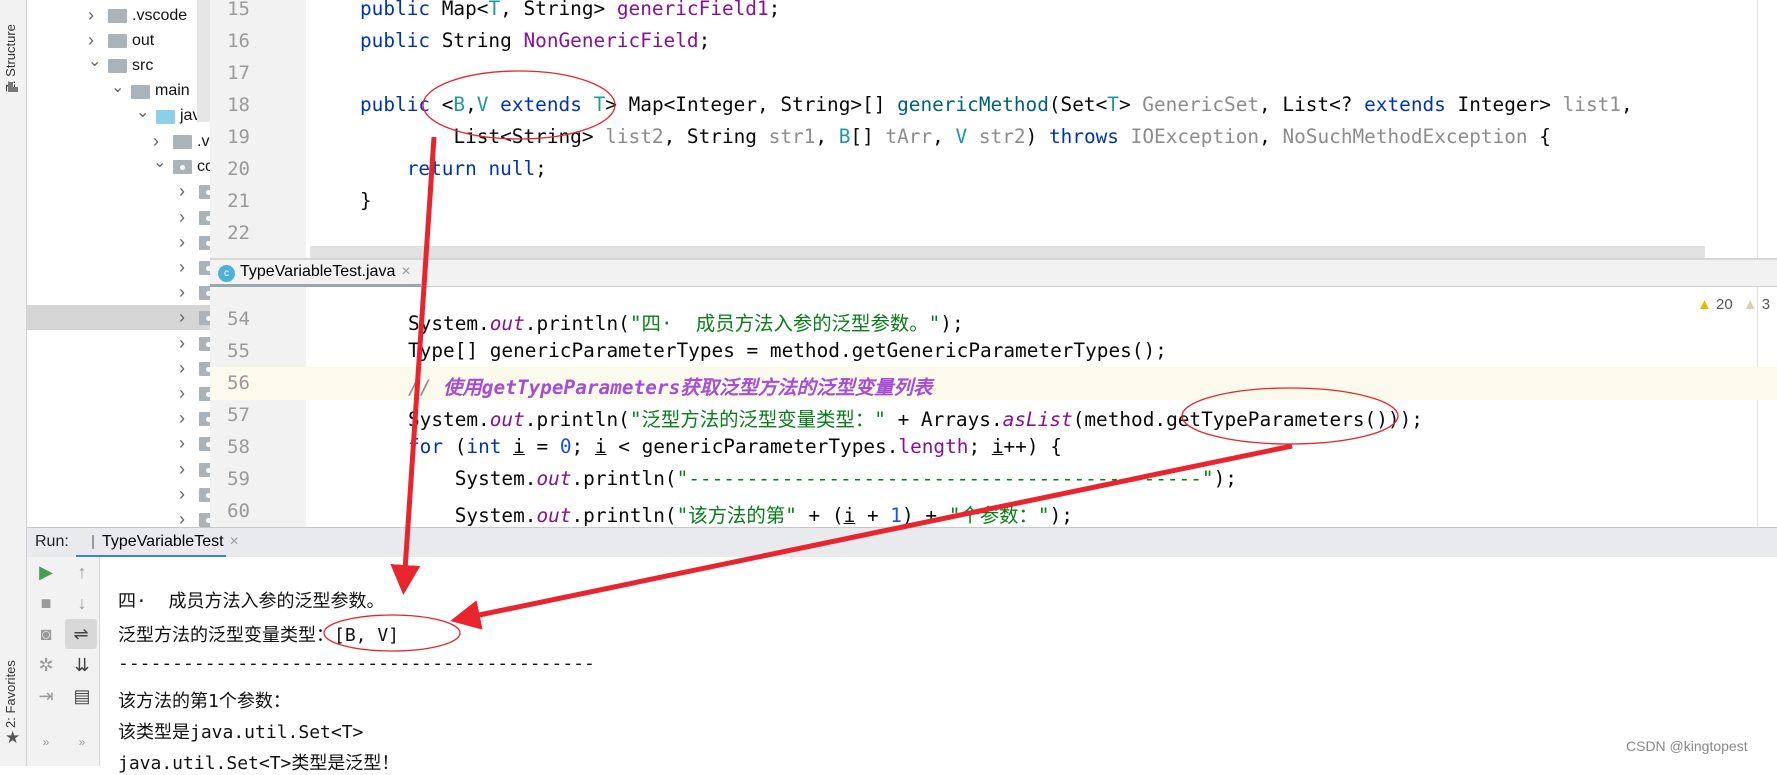 Image resolution: width=1777 pixels, height=775 pixels. Describe the element at coordinates (519, 105) in the screenshot. I see `annotation-ellipse-type-params` at that location.